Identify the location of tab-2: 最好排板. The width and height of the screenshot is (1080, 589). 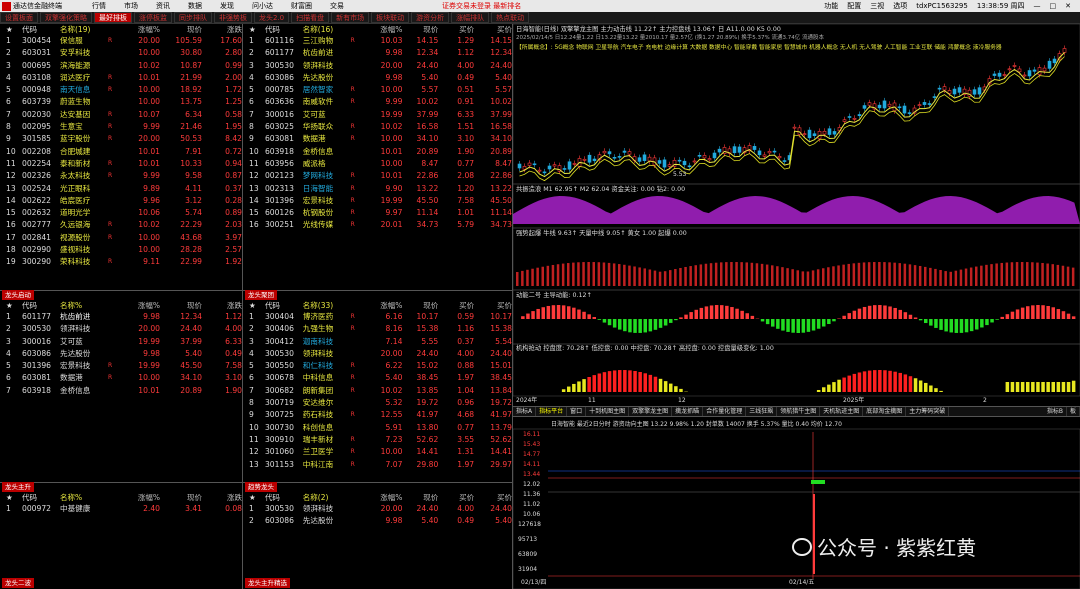
(113, 17).